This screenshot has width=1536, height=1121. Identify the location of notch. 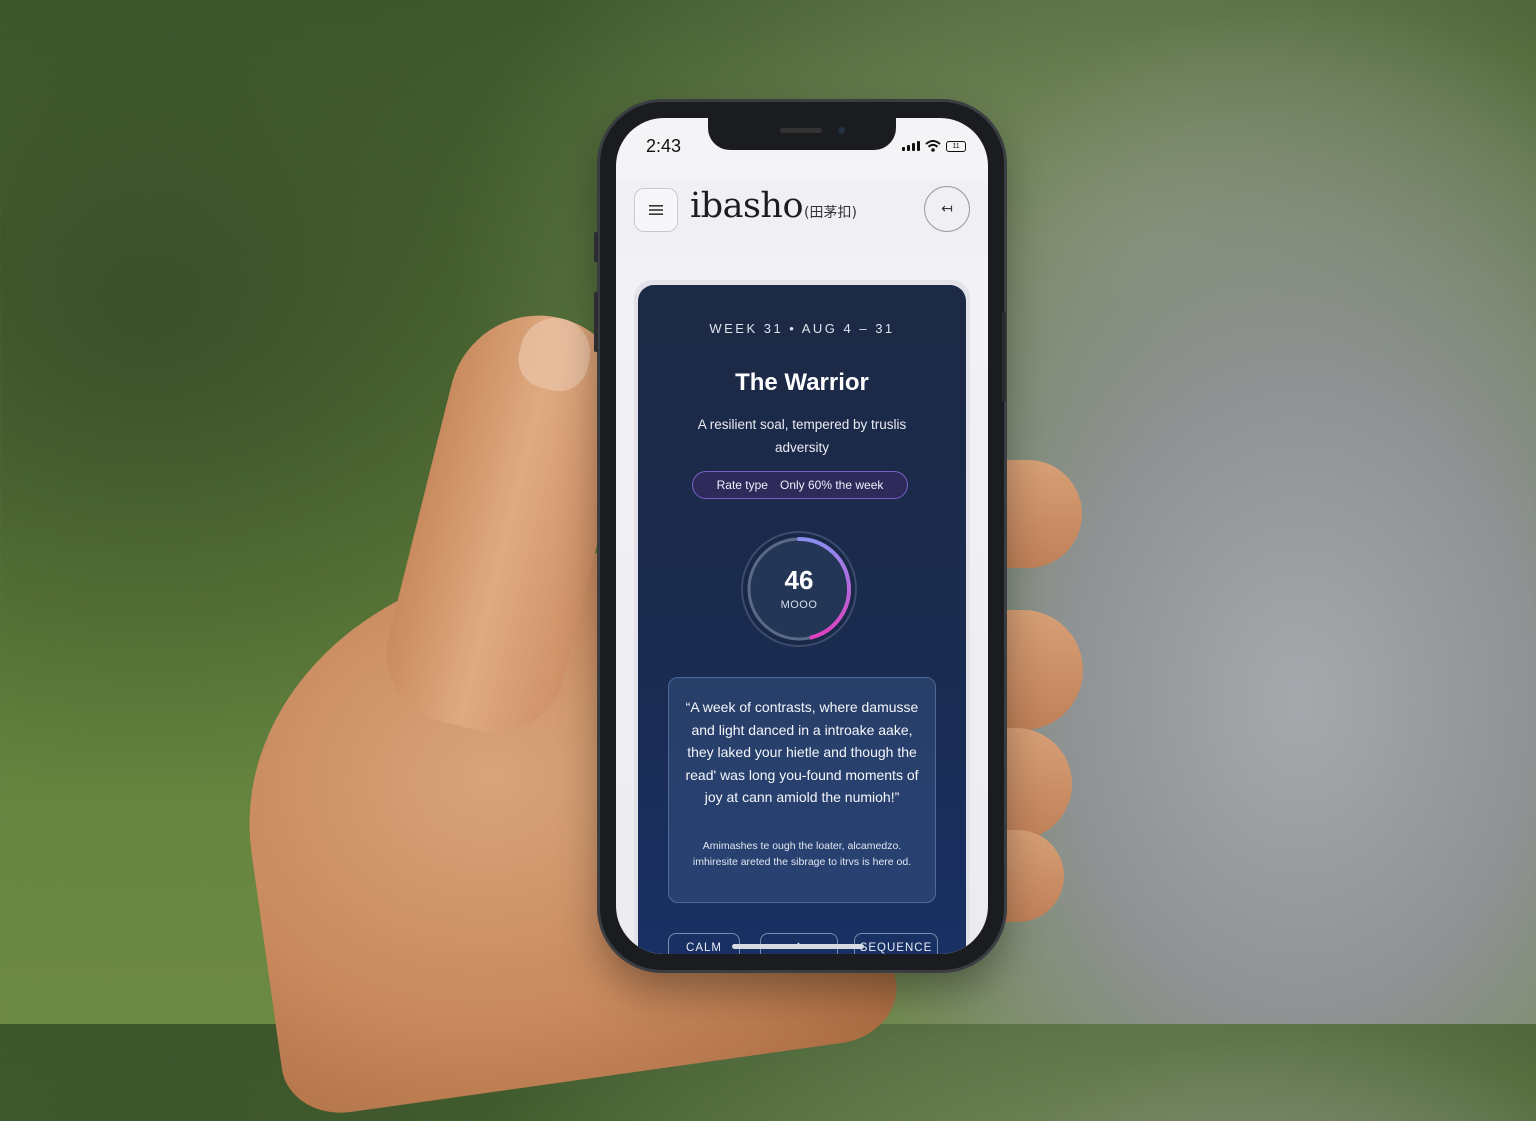
(802, 134).